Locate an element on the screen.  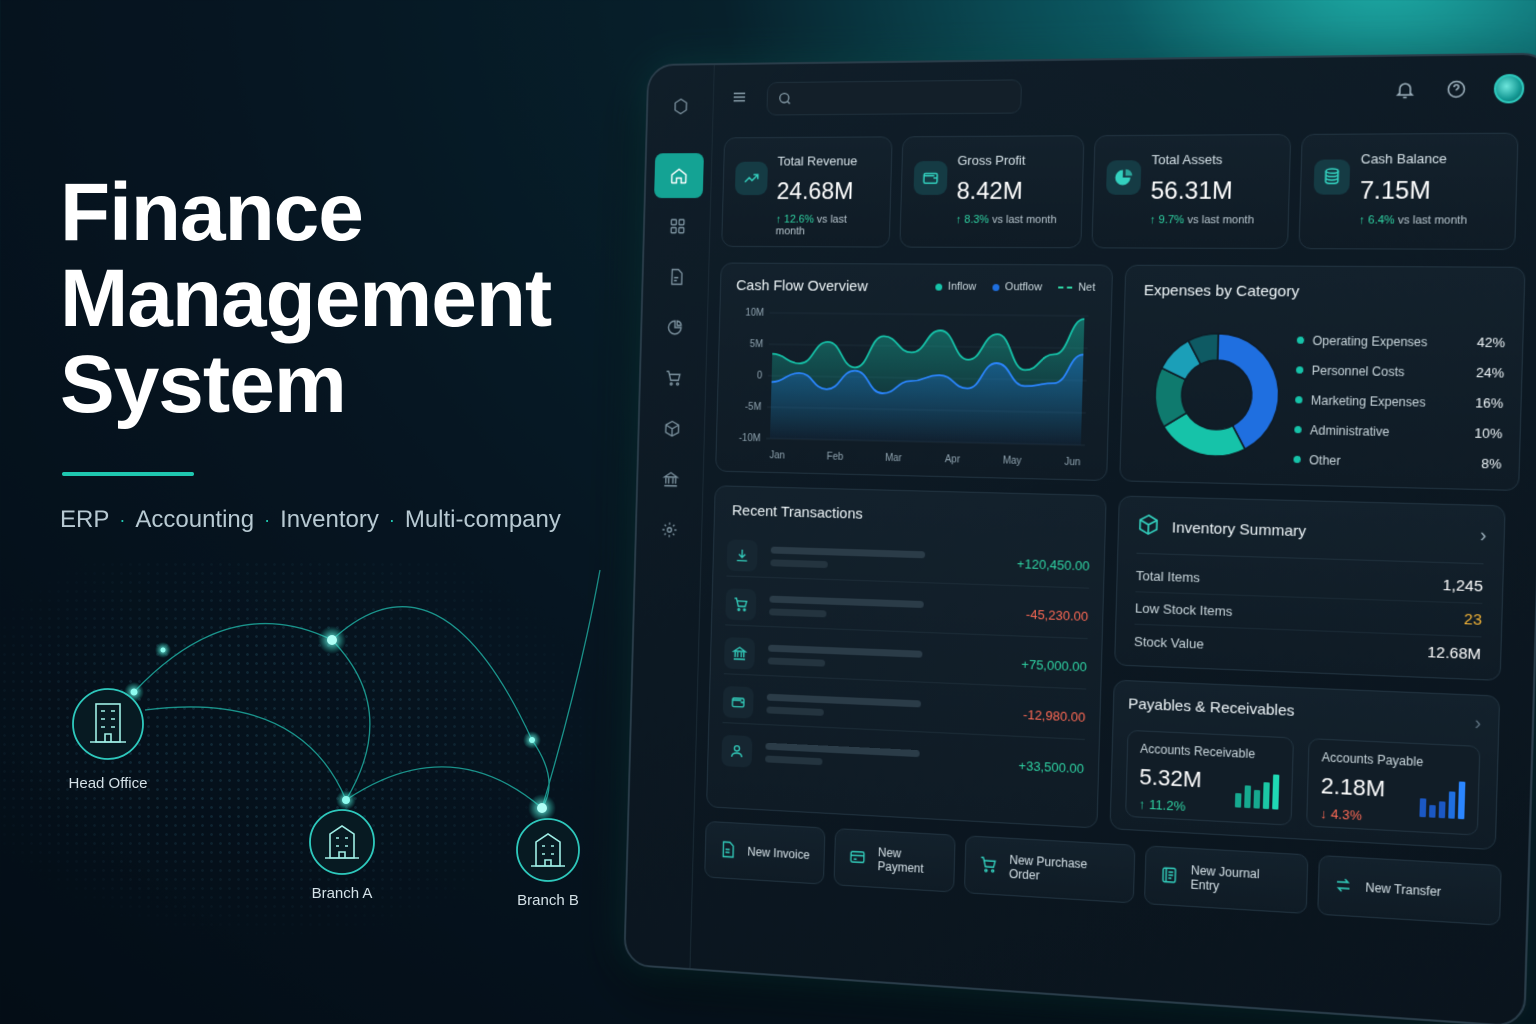
home-icon is located at coordinates (678, 176).